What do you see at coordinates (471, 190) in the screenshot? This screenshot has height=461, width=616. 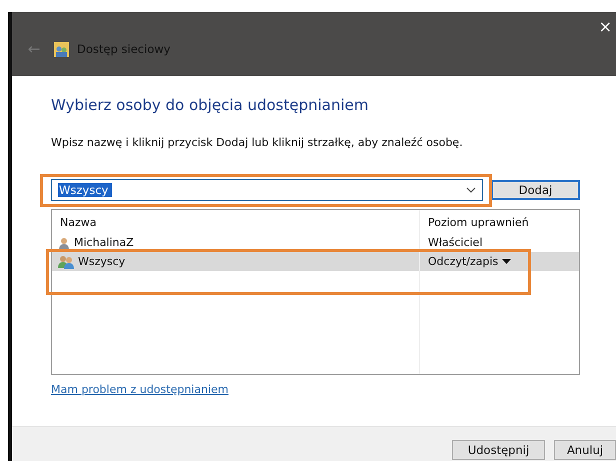 I see `chevron-down-icon` at bounding box center [471, 190].